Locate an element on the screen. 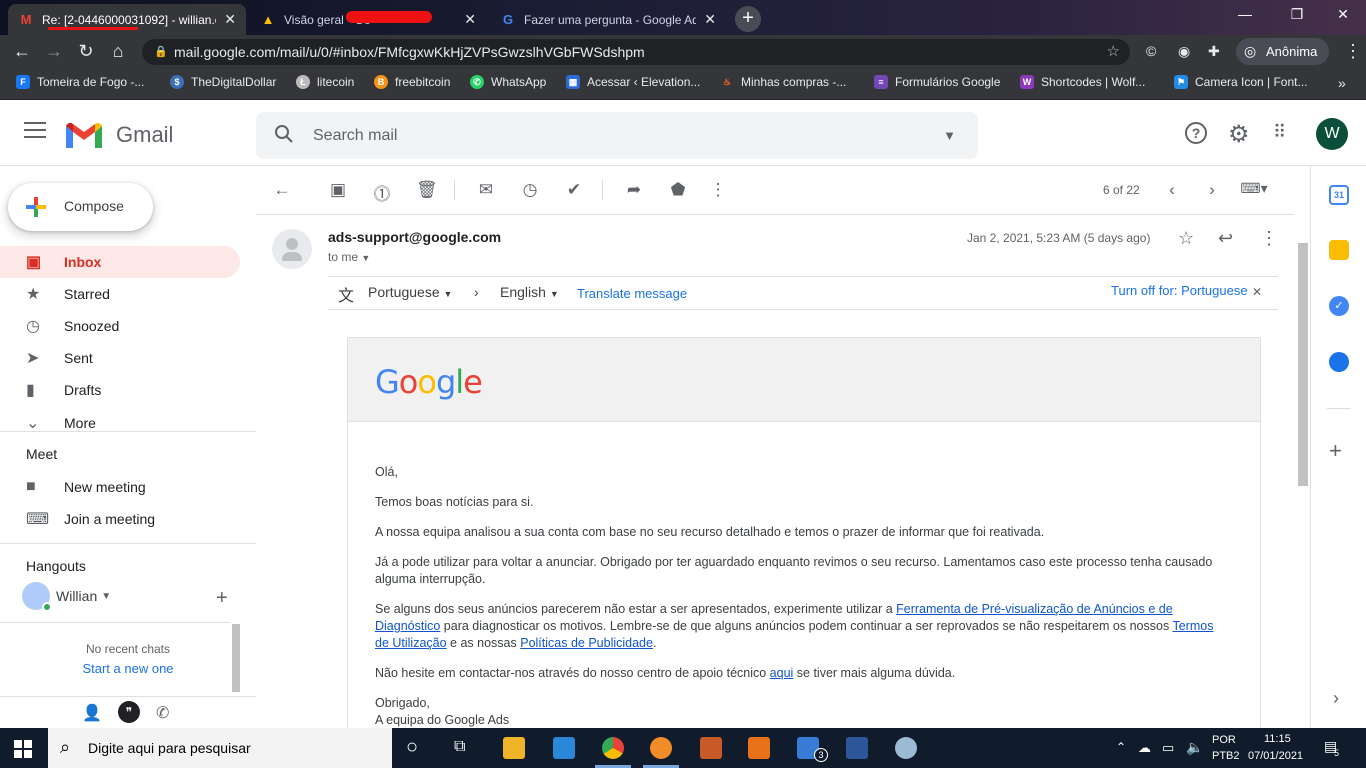  input-tools-icon: ⌨▾ is located at coordinates (1254, 188).